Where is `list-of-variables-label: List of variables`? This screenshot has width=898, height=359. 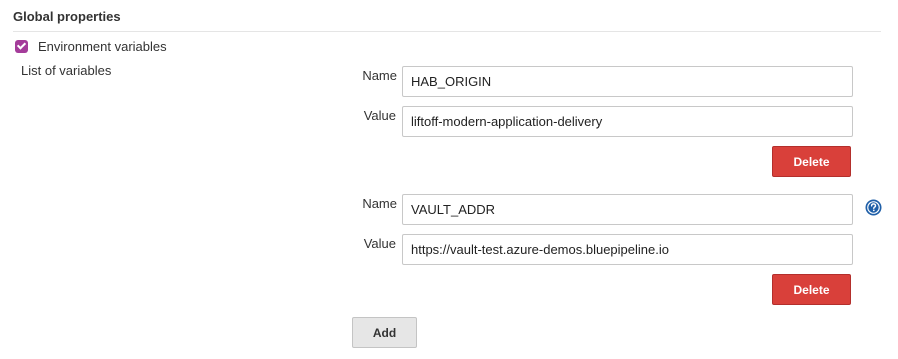
list-of-variables-label: List of variables is located at coordinates (66, 70).